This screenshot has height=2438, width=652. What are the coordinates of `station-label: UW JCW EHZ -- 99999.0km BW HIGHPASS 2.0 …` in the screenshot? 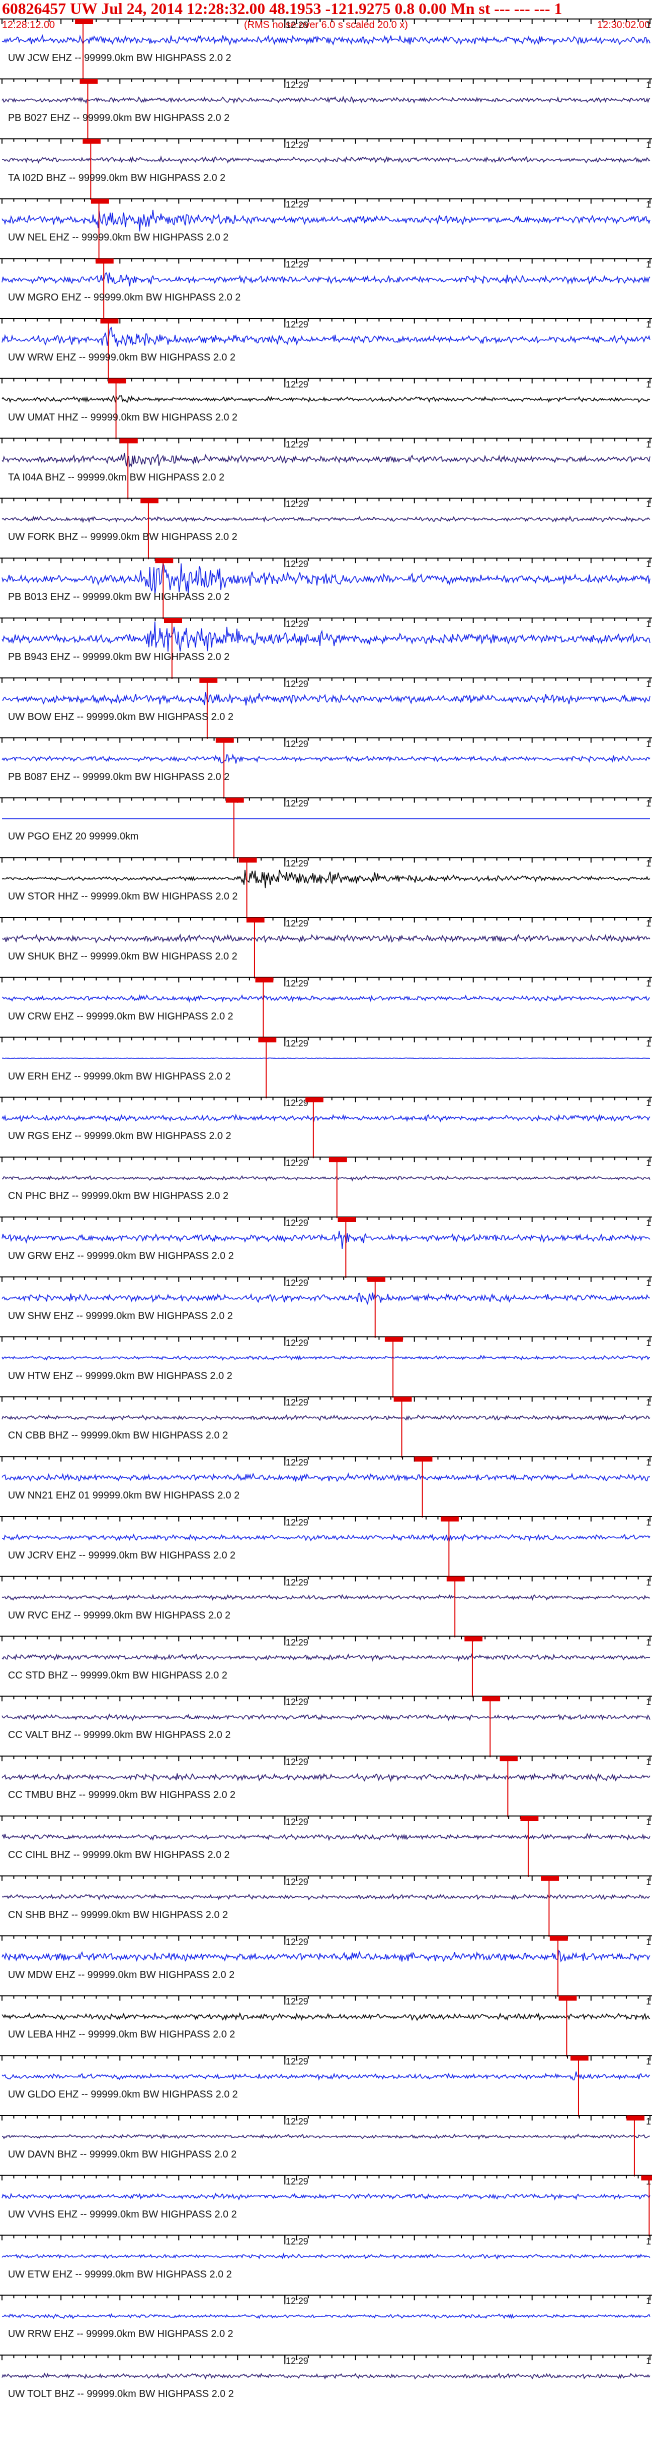 It's located at (120, 58).